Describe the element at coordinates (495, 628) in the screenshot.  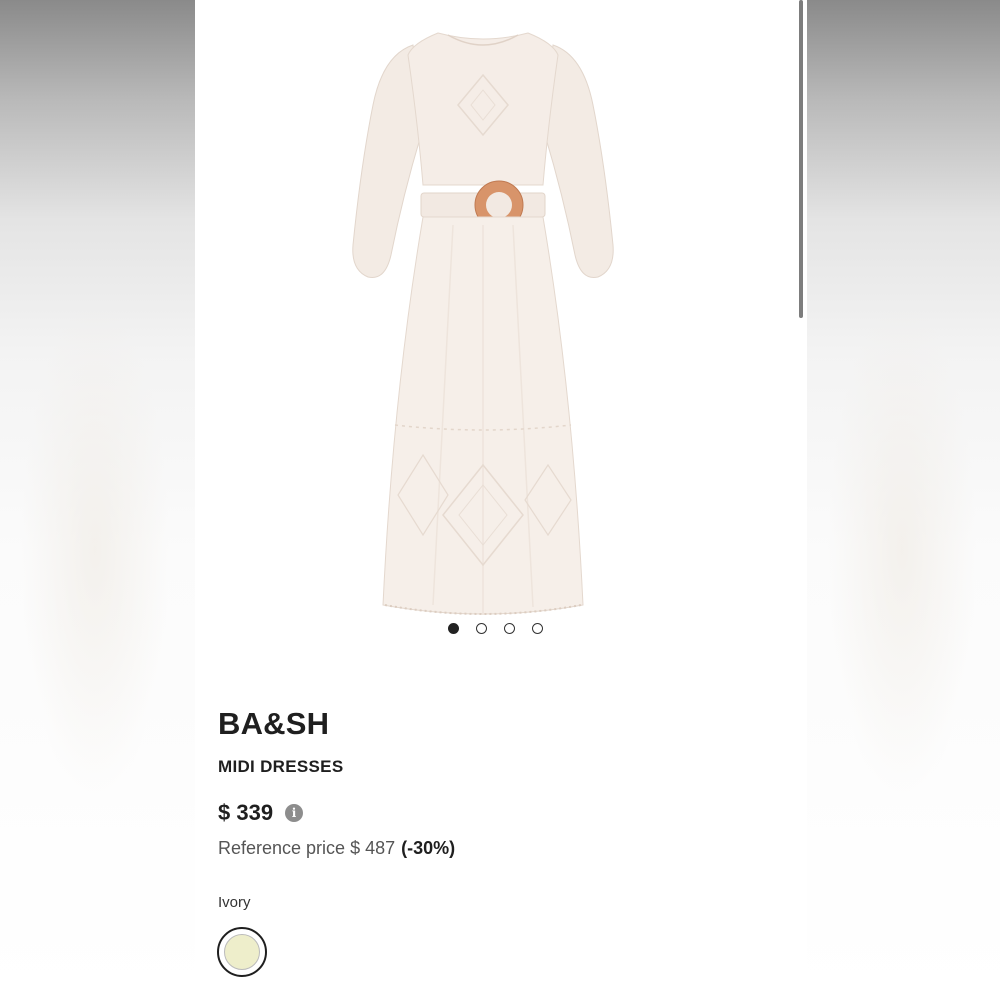
I see `carousel-indicators` at that location.